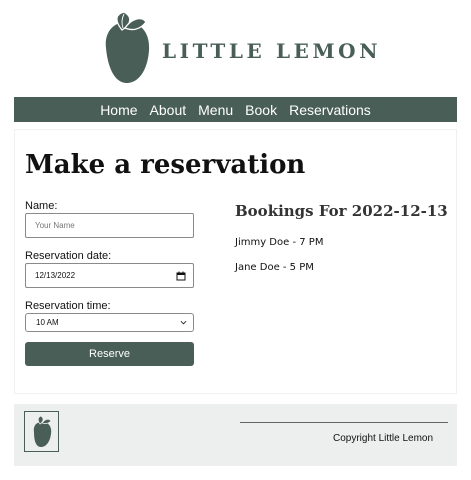 The height and width of the screenshot is (480, 471). Describe the element at coordinates (215, 110) in the screenshot. I see `nav-item-menu: Menu` at that location.